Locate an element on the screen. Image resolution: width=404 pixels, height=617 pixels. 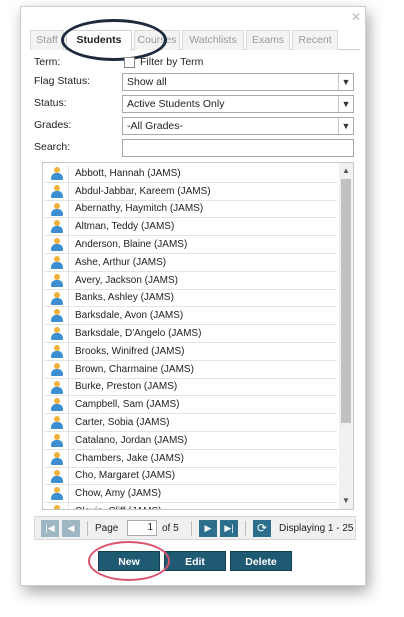
close-icon: ✕ is located at coordinates (356, 17).